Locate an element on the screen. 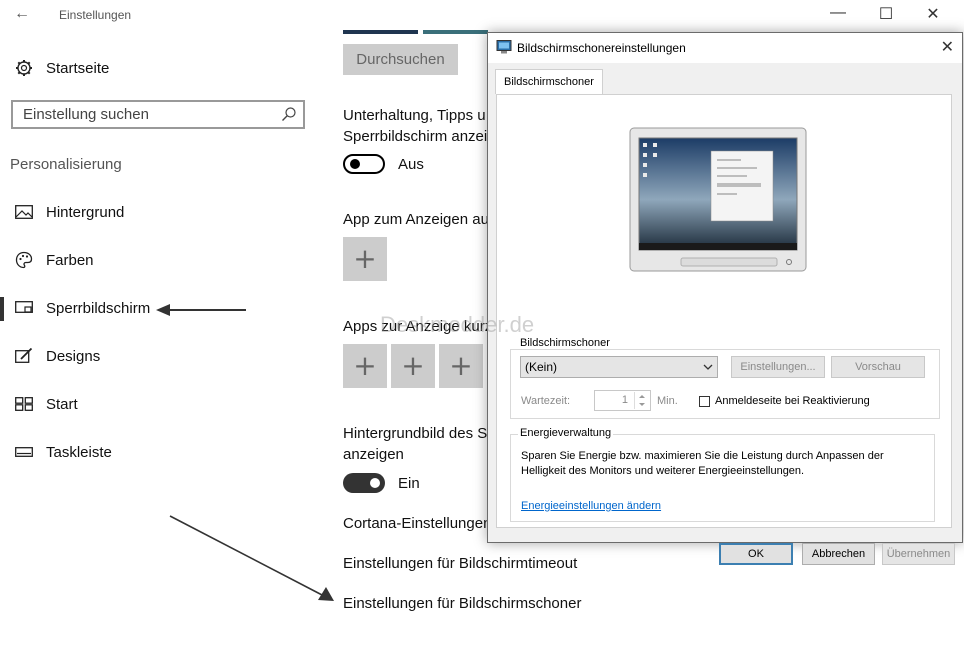 This screenshot has height=657, width=964. screensaver-select: (Kein) is located at coordinates (619, 367).